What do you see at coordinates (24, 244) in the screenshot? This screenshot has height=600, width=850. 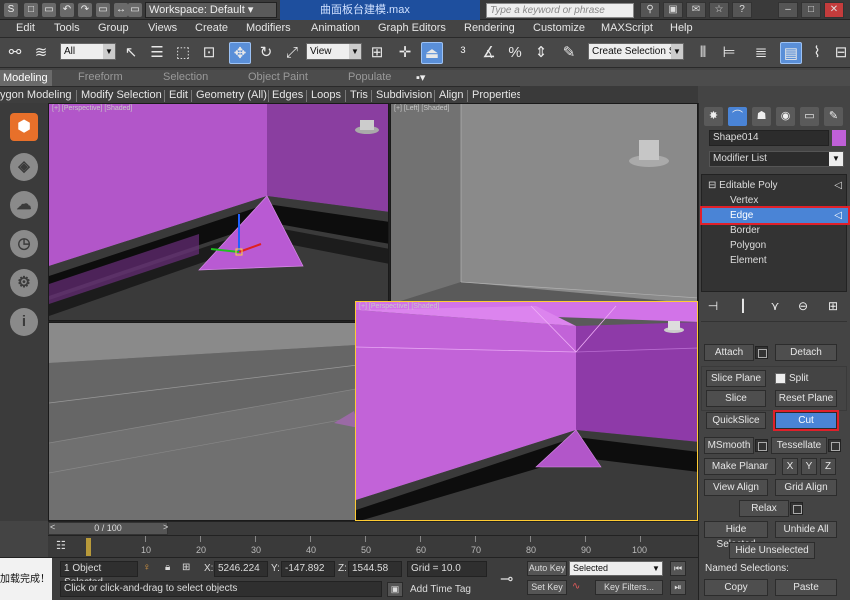 I see `clock-icon: ◷` at bounding box center [24, 244].